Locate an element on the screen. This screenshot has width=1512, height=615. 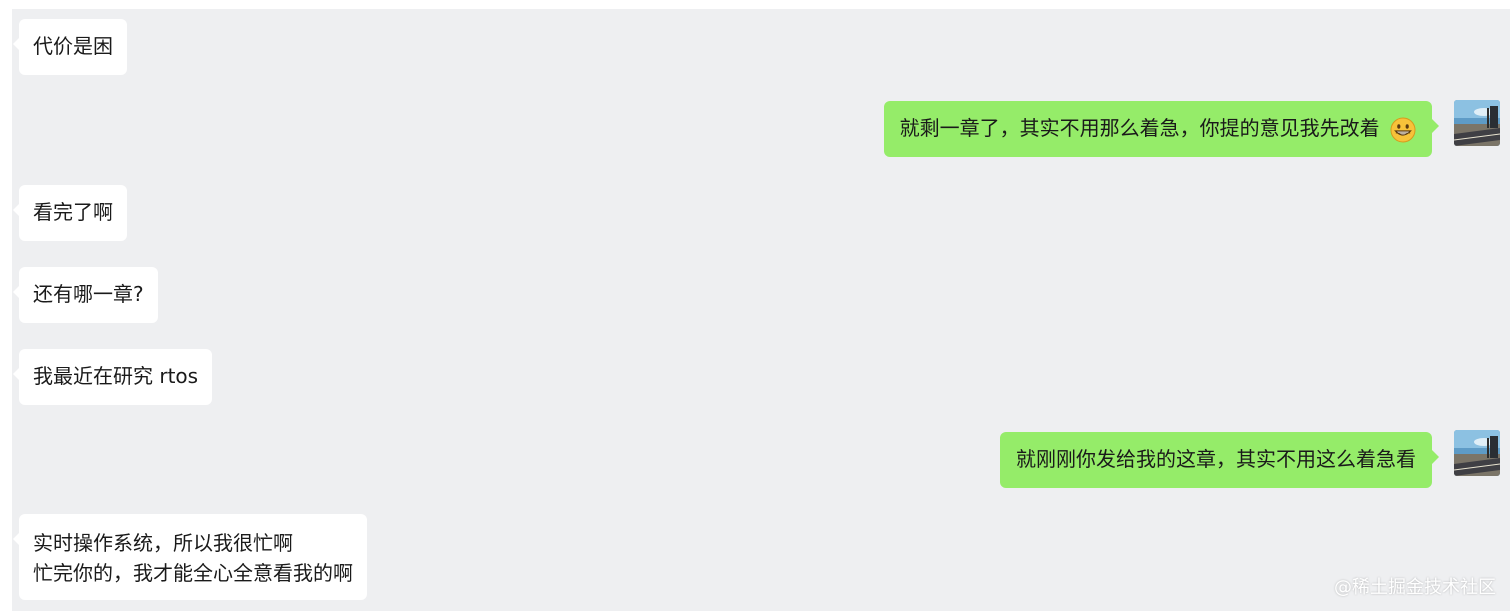
outgoing-message: 就剩一章了，其实不用那么着急，你提的意见我先改着 is located at coordinates (1161, 129).